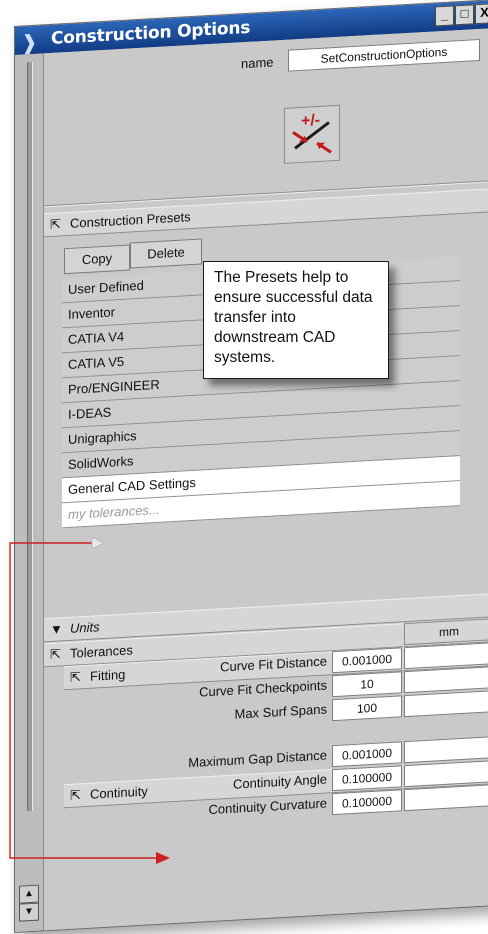 This screenshot has height=934, width=488. Describe the element at coordinates (29, 912) in the screenshot. I see `scroll-down-icon: ▼` at that location.